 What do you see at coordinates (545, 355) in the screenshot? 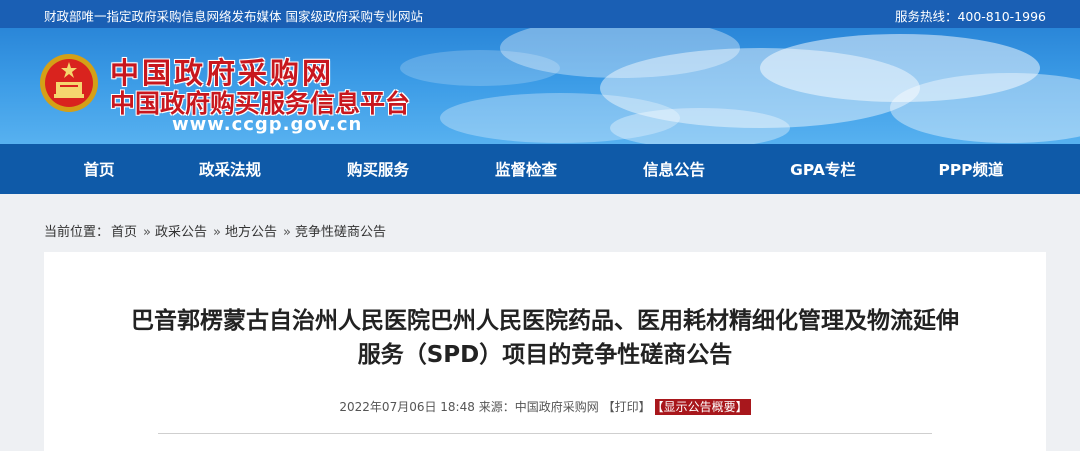
I see `article-title-line2: 服务（SPD）项目的竞争性磋商公告` at bounding box center [545, 355].